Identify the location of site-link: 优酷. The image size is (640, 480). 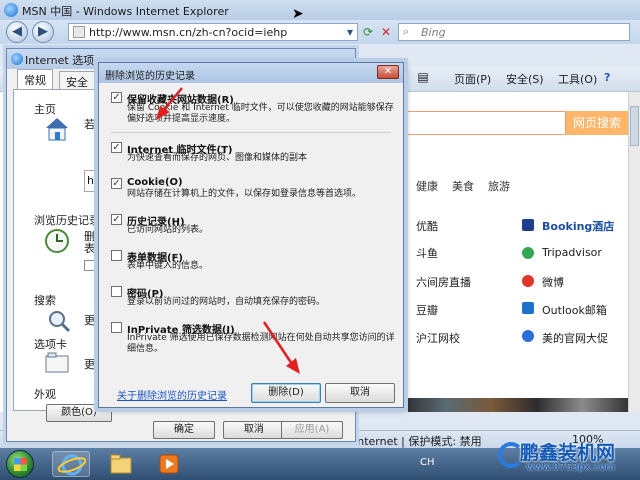
(427, 226).